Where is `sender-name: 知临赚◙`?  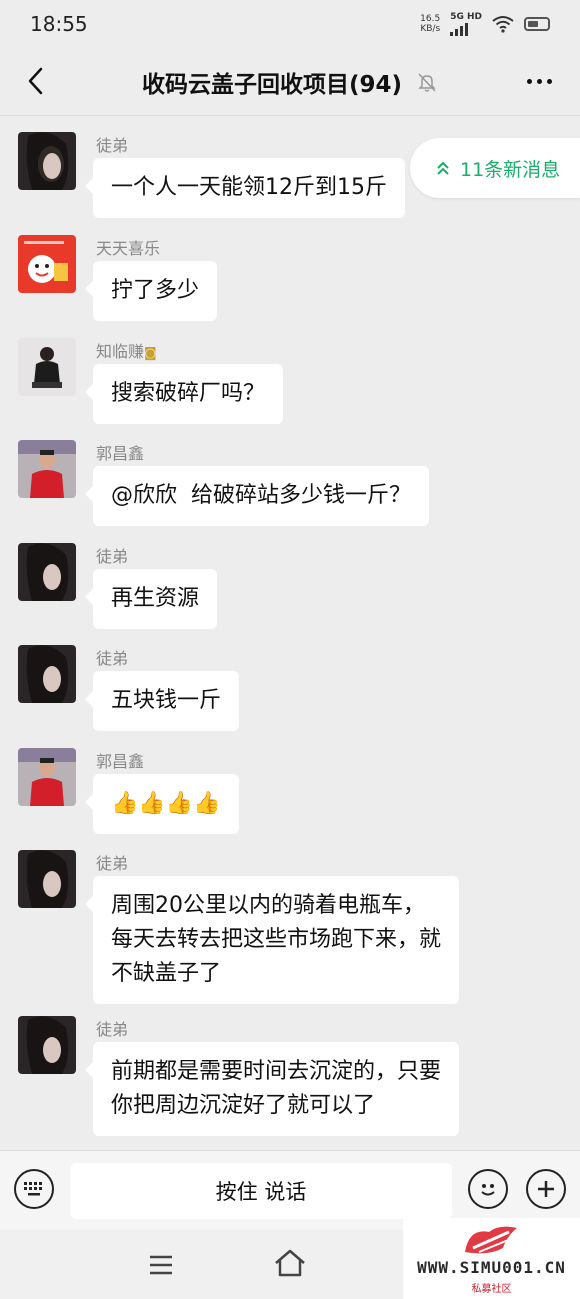 sender-name: 知临赚◙ is located at coordinates (126, 351).